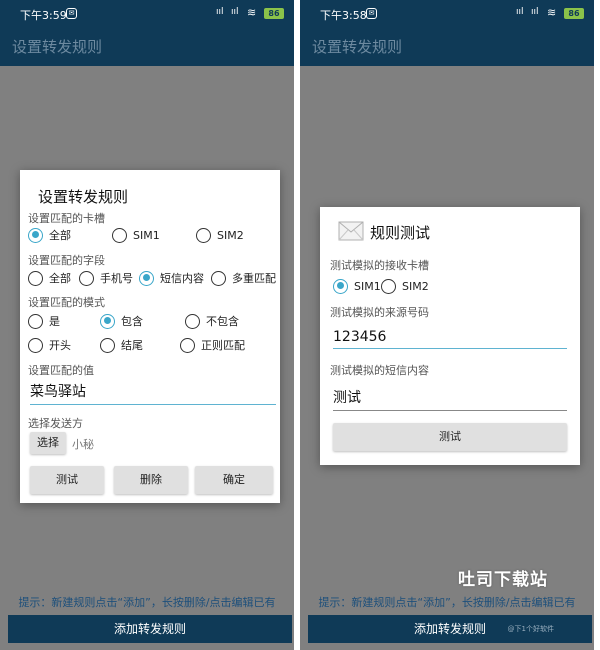 This screenshot has width=600, height=650. Describe the element at coordinates (447, 14) in the screenshot. I see `status-bar: 下午3:58 ✉ ııl ııl ≋ 86` at that location.